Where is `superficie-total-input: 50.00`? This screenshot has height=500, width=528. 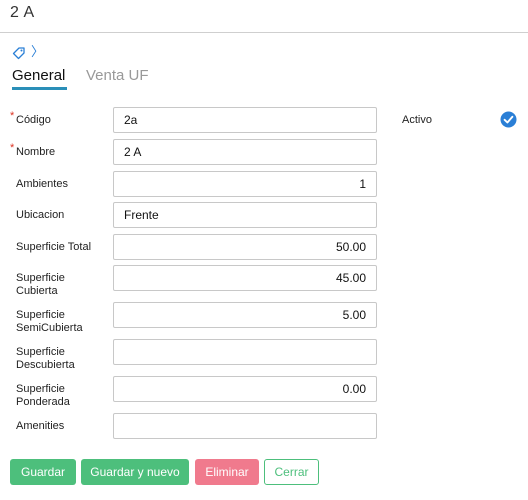 superficie-total-input: 50.00 is located at coordinates (245, 247).